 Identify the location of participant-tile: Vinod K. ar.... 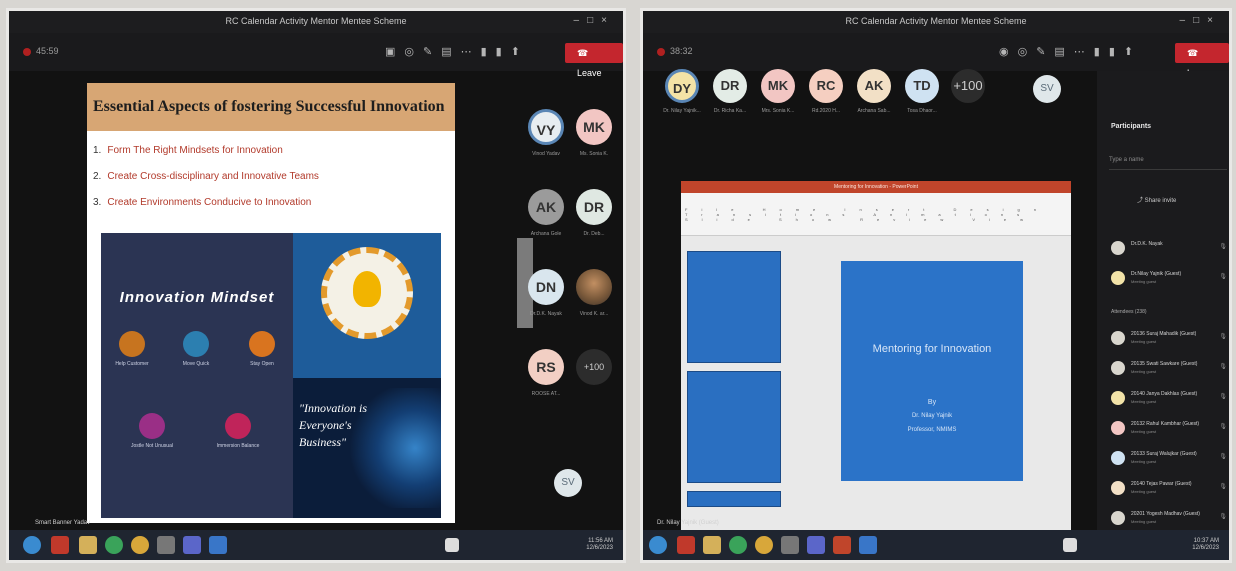
(594, 293).